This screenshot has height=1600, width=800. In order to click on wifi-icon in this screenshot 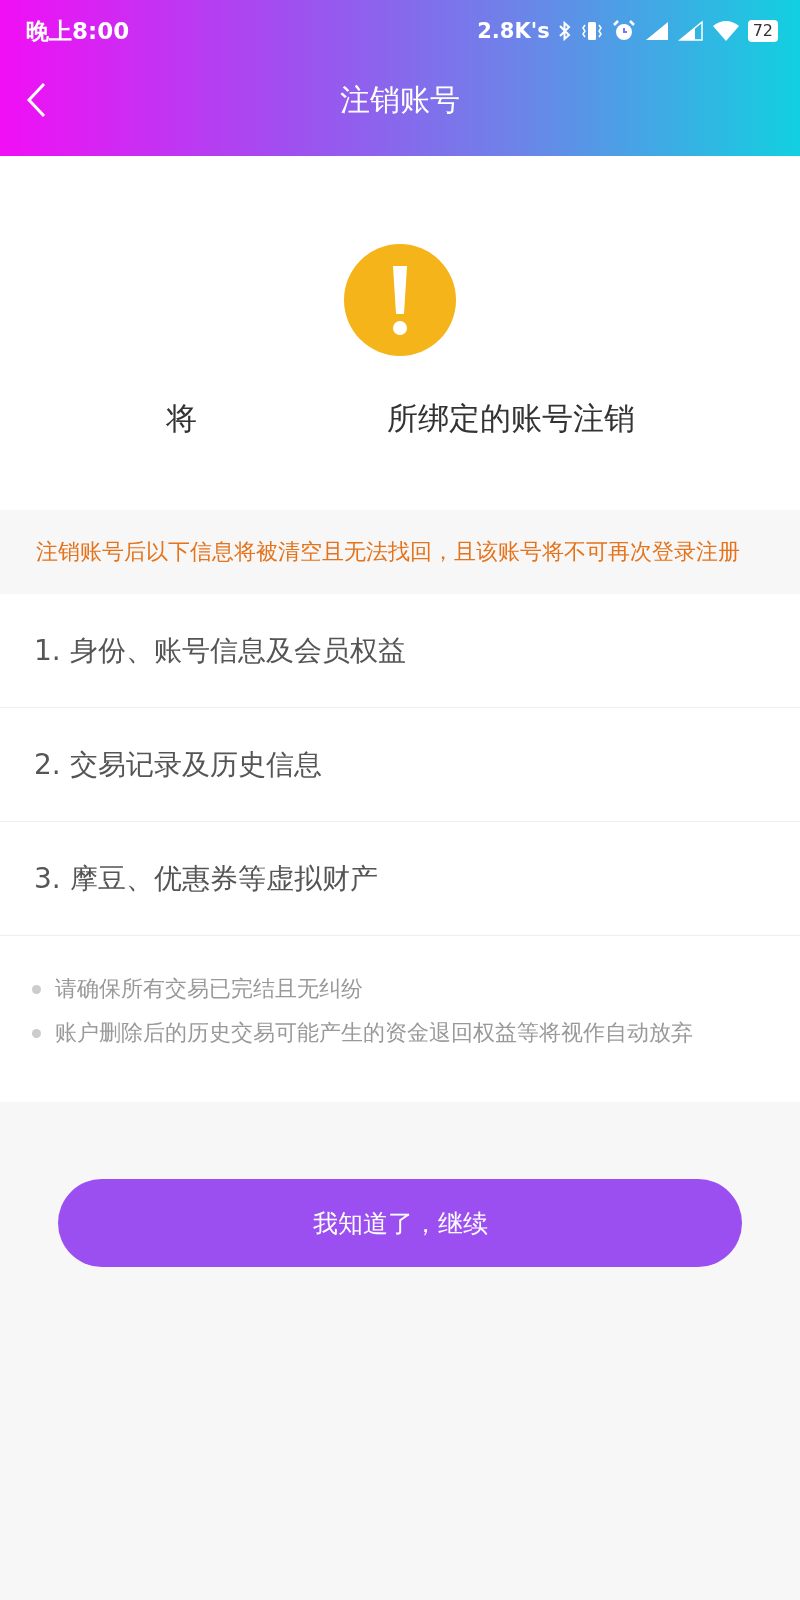, I will do `click(725, 31)`.